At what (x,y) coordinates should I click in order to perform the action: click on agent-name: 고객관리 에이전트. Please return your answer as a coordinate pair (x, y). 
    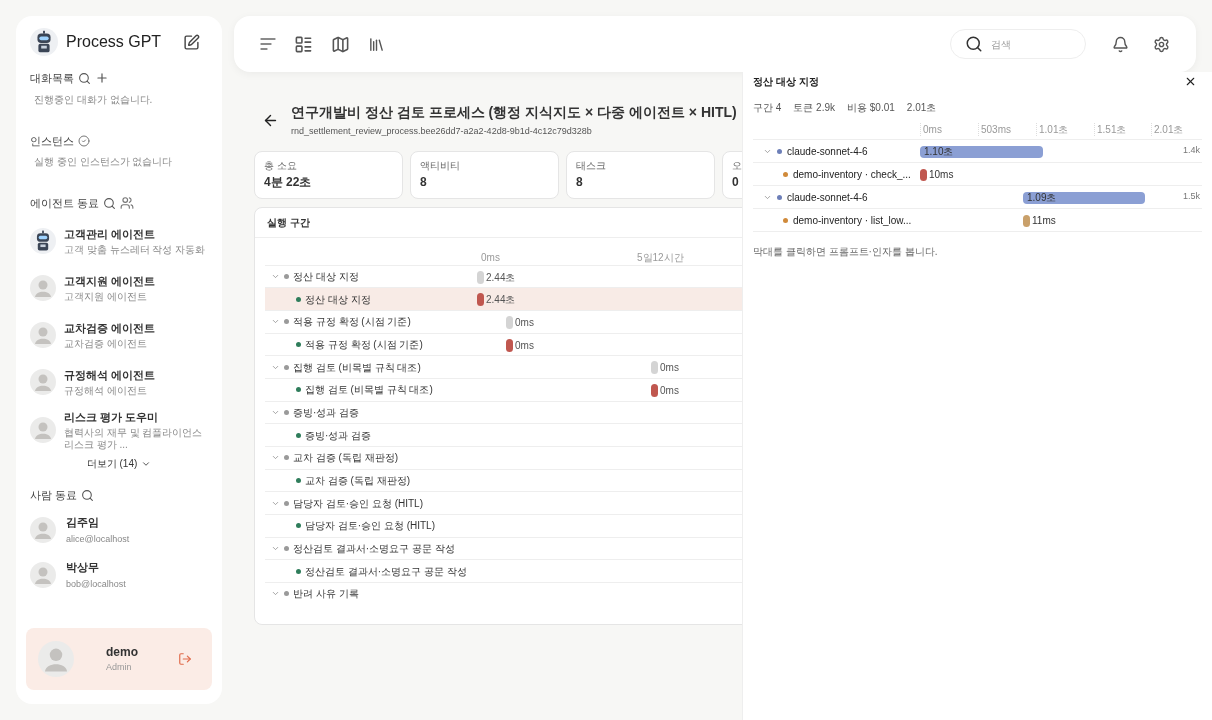
    Looking at the image, I should click on (110, 234).